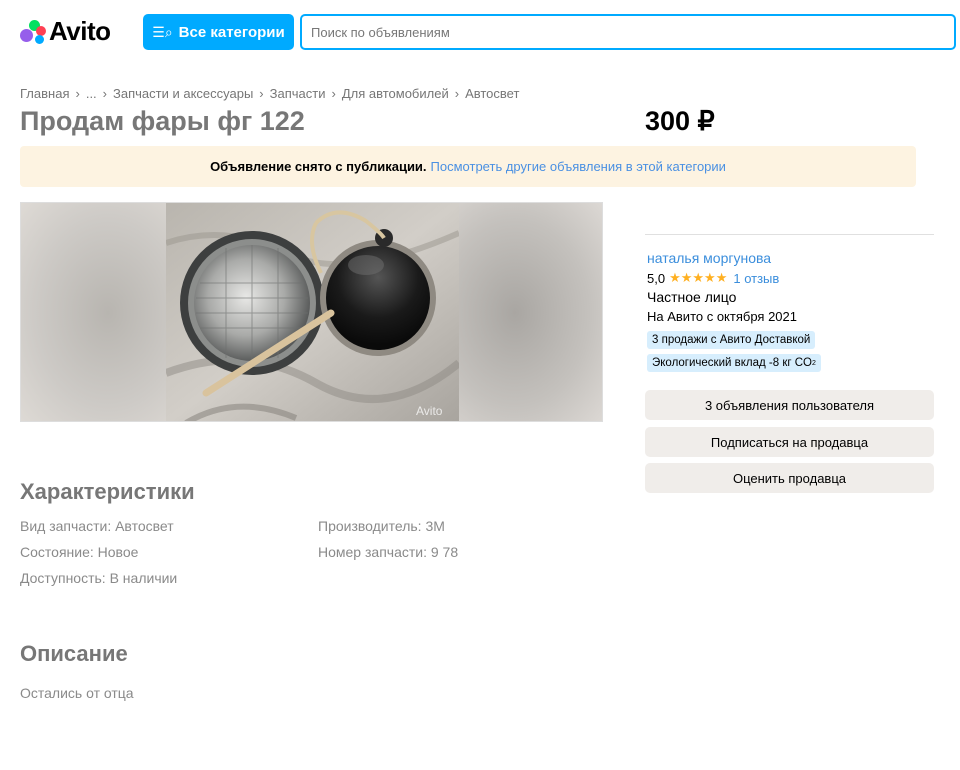 The height and width of the screenshot is (770, 960). What do you see at coordinates (97, 526) in the screenshot?
I see `char-part-type: Вид запчасти: Автосвет` at bounding box center [97, 526].